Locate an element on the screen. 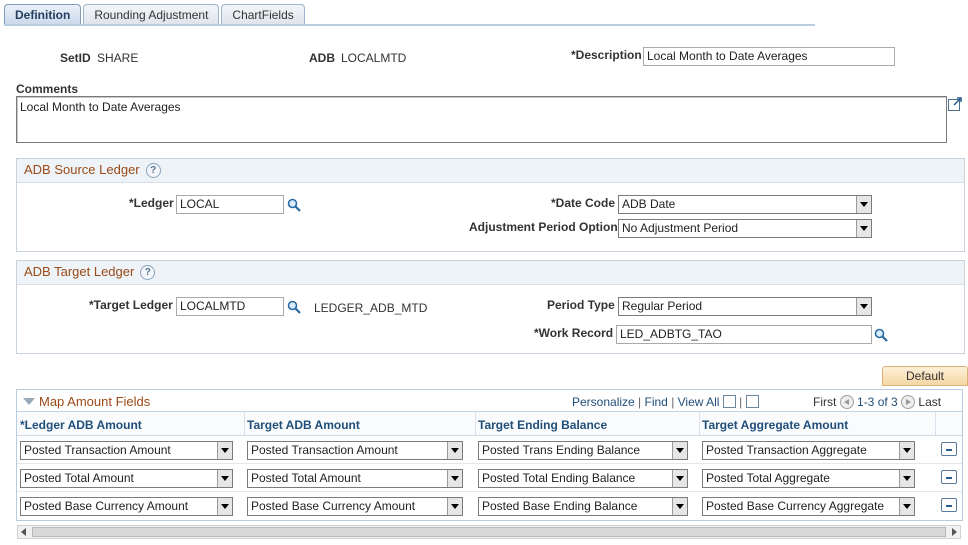  scrollbar-thumb is located at coordinates (489, 532).